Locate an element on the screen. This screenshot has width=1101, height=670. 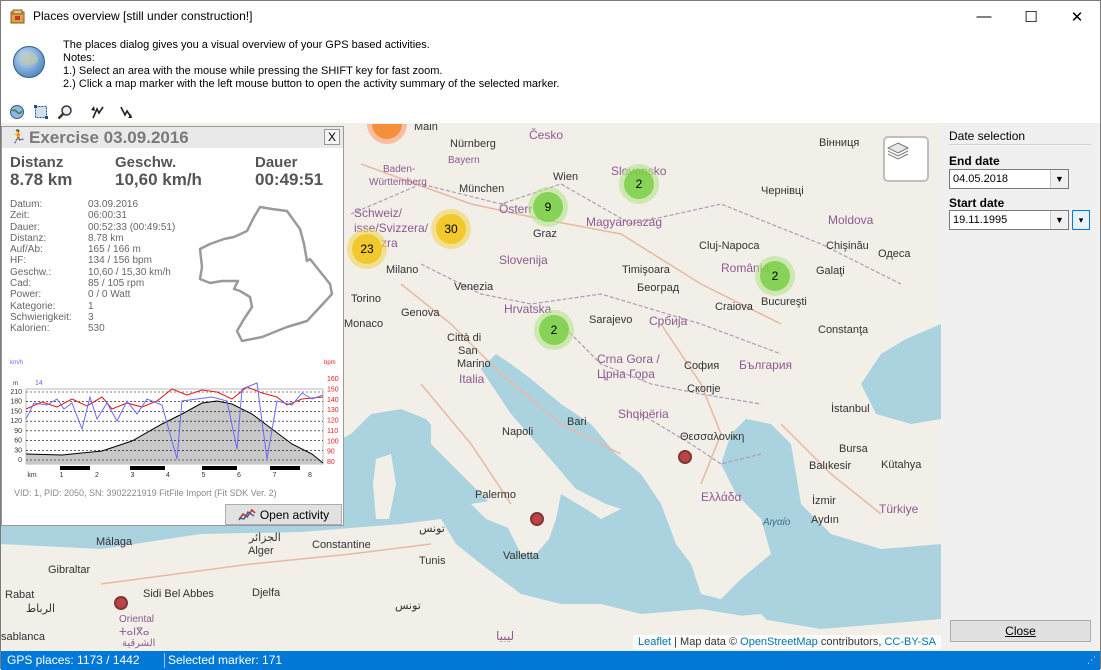
heart-rate-tick-label: 140 is located at coordinates (333, 400).